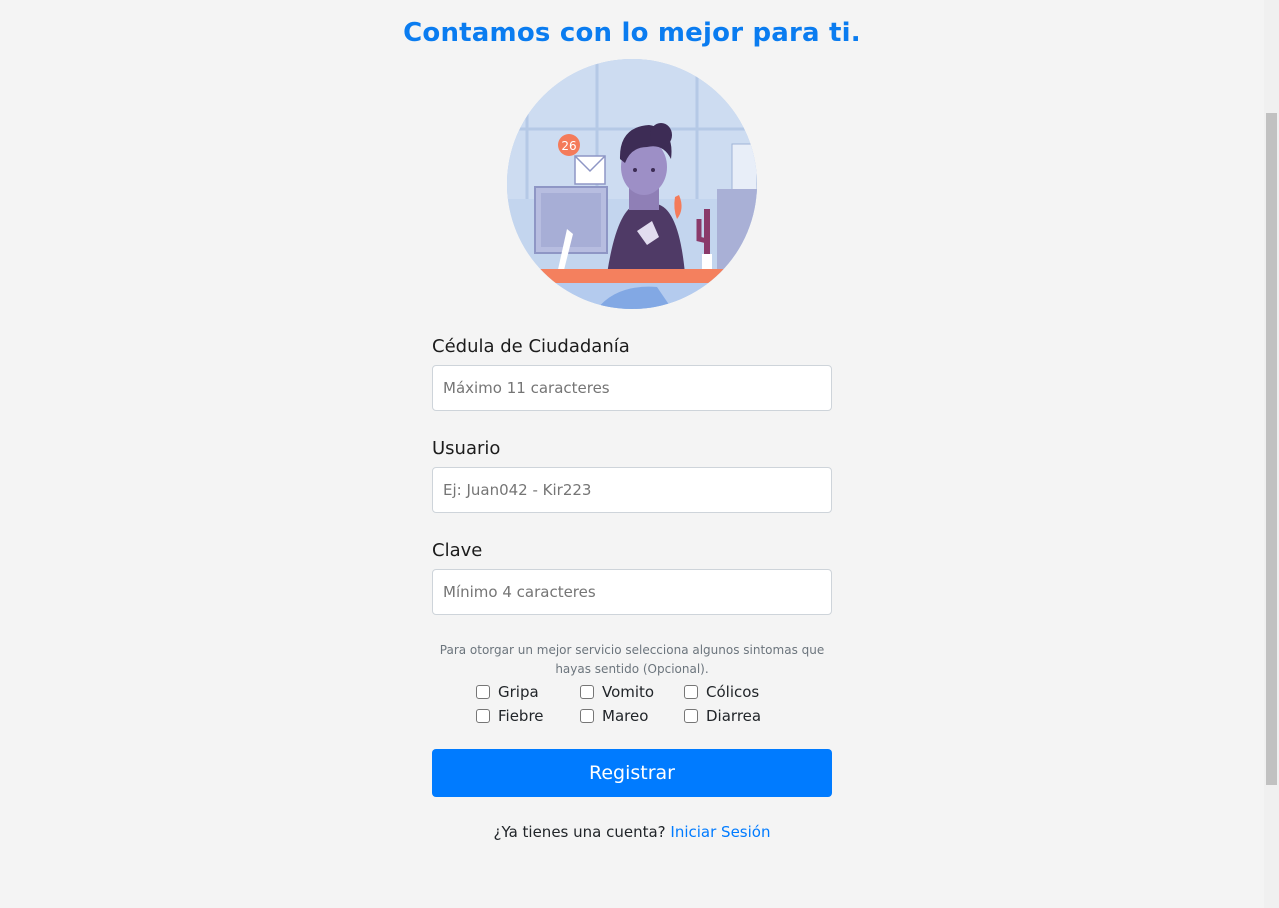  I want to click on symptom-gripa: Gripa, so click(528, 692).